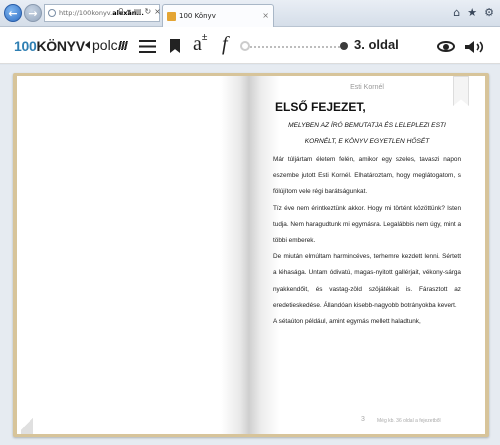 The width and height of the screenshot is (500, 445). I want to click on font-size-icon: a±, so click(200, 44).